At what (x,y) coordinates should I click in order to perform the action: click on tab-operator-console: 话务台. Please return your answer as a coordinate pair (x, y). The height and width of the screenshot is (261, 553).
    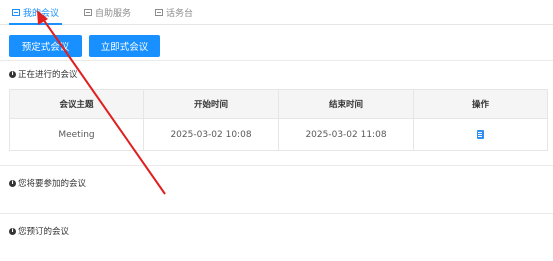
    Looking at the image, I should click on (174, 12).